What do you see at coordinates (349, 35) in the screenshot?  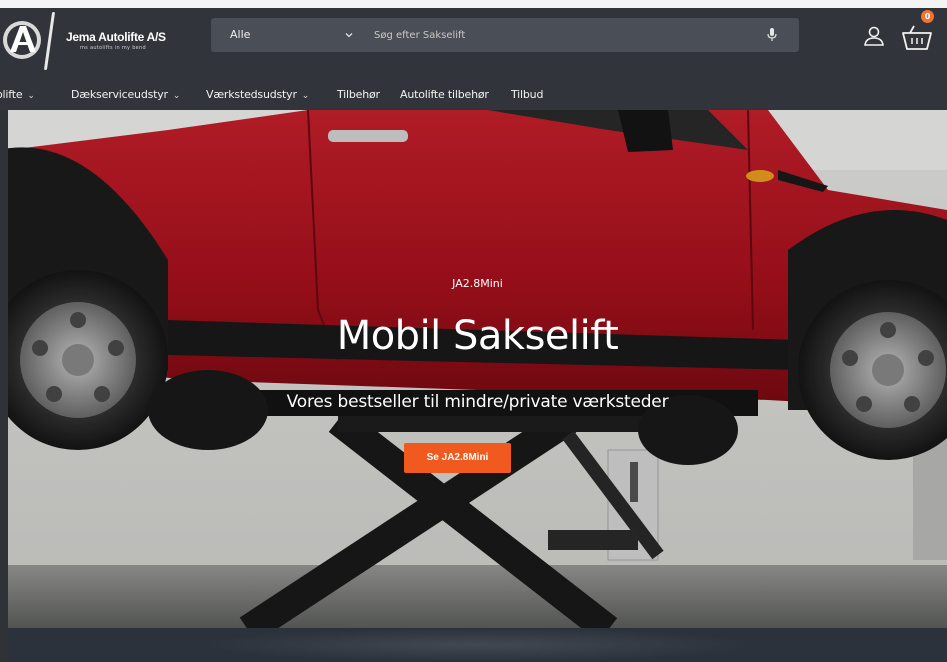 I see `chevron-down-icon` at bounding box center [349, 35].